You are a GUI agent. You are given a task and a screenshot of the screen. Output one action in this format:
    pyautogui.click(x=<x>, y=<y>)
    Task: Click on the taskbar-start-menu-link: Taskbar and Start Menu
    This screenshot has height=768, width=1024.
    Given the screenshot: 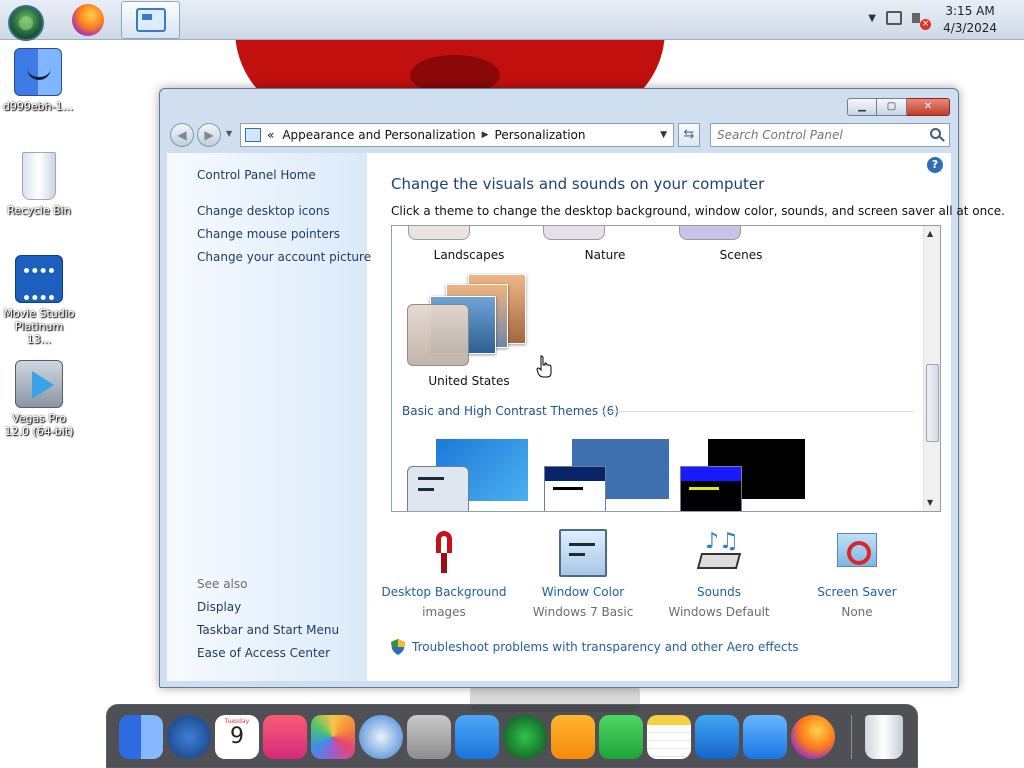 What is the action you would take?
    pyautogui.click(x=268, y=630)
    